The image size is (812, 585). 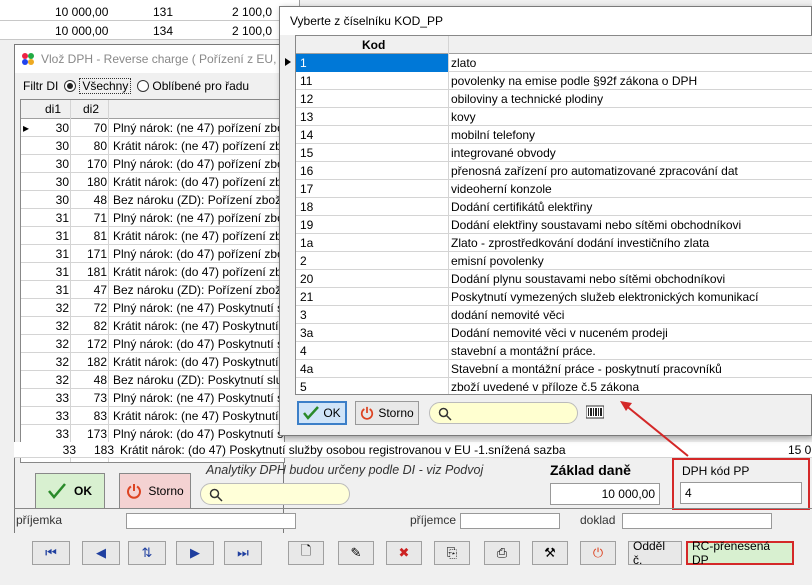 What do you see at coordinates (152, 362) in the screenshot?
I see `table-row: 32 182 Krátit nárok: (do 47) Poskytnutí` at bounding box center [152, 362].